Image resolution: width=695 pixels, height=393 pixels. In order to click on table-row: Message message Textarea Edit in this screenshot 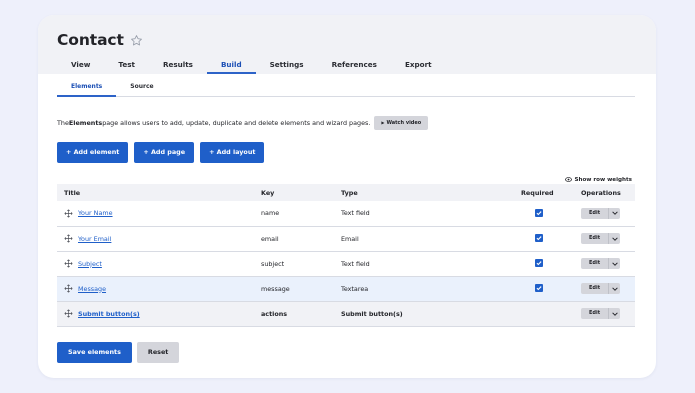, I will do `click(346, 289)`.